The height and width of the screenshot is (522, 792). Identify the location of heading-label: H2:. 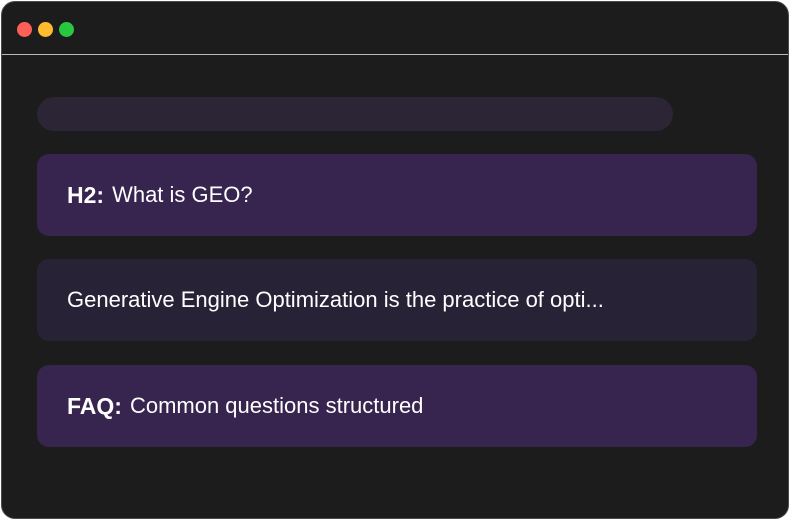
(86, 194).